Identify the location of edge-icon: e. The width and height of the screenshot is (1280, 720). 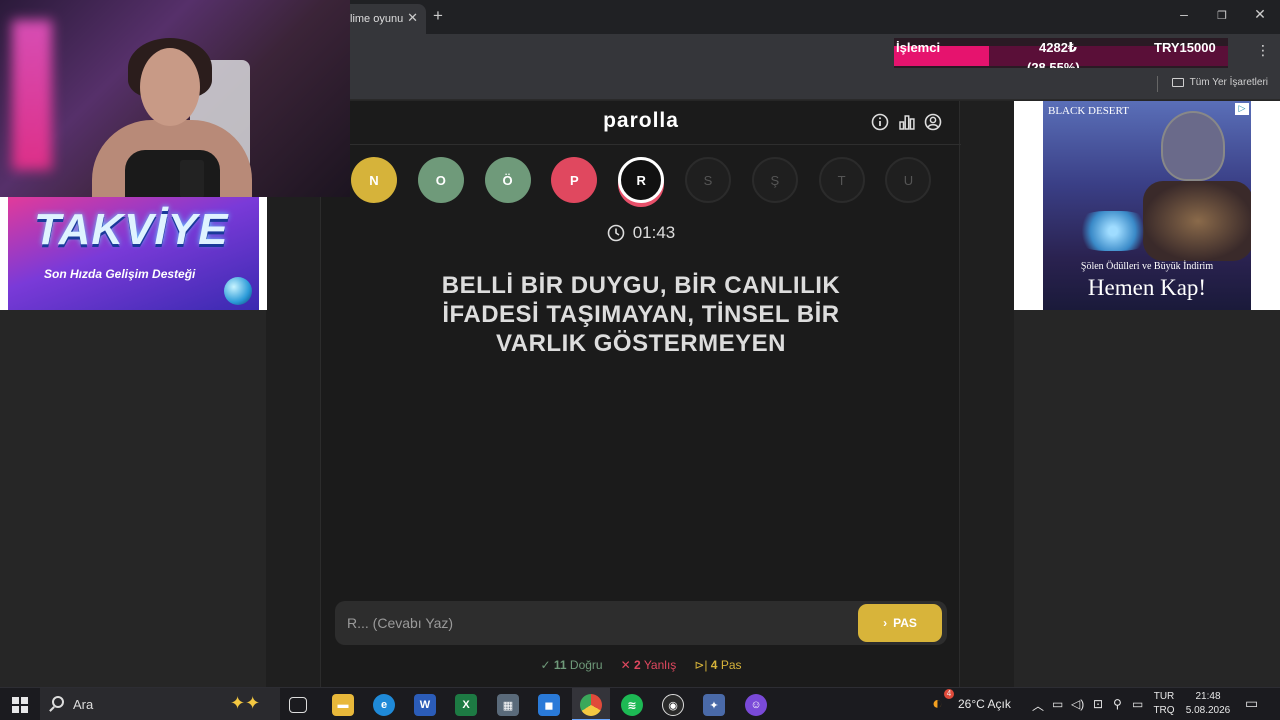
(384, 705).